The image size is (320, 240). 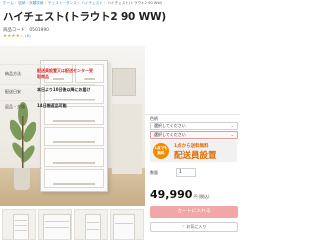 What do you see at coordinates (194, 212) in the screenshot?
I see `add-to-cart-button: カートに入れる` at bounding box center [194, 212].